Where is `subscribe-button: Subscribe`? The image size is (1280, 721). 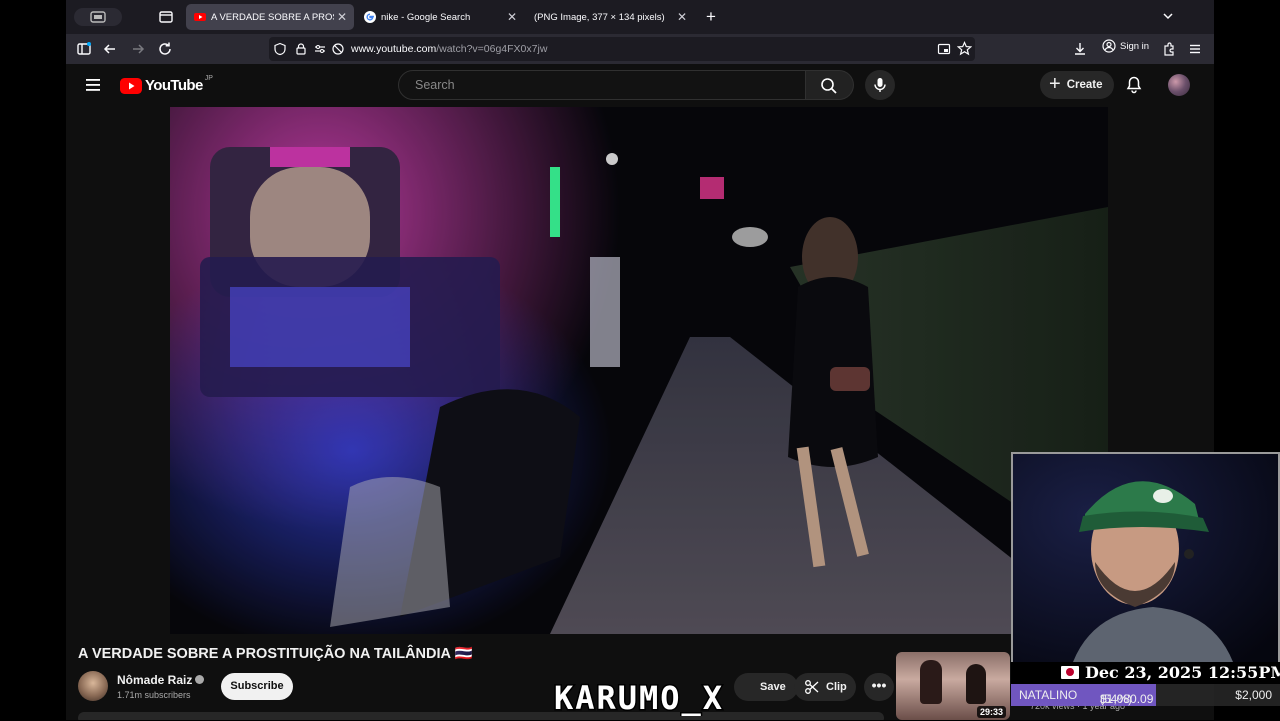
subscribe-button: Subscribe is located at coordinates (257, 686).